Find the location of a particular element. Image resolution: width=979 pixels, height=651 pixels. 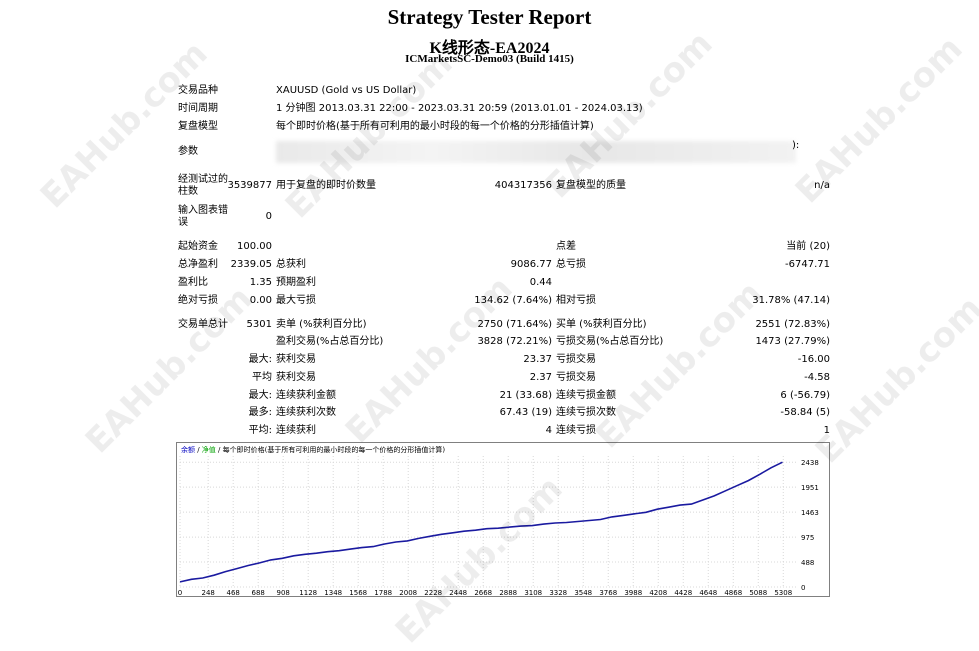

largest-loss-label: 亏损交易 is located at coordinates (576, 359).